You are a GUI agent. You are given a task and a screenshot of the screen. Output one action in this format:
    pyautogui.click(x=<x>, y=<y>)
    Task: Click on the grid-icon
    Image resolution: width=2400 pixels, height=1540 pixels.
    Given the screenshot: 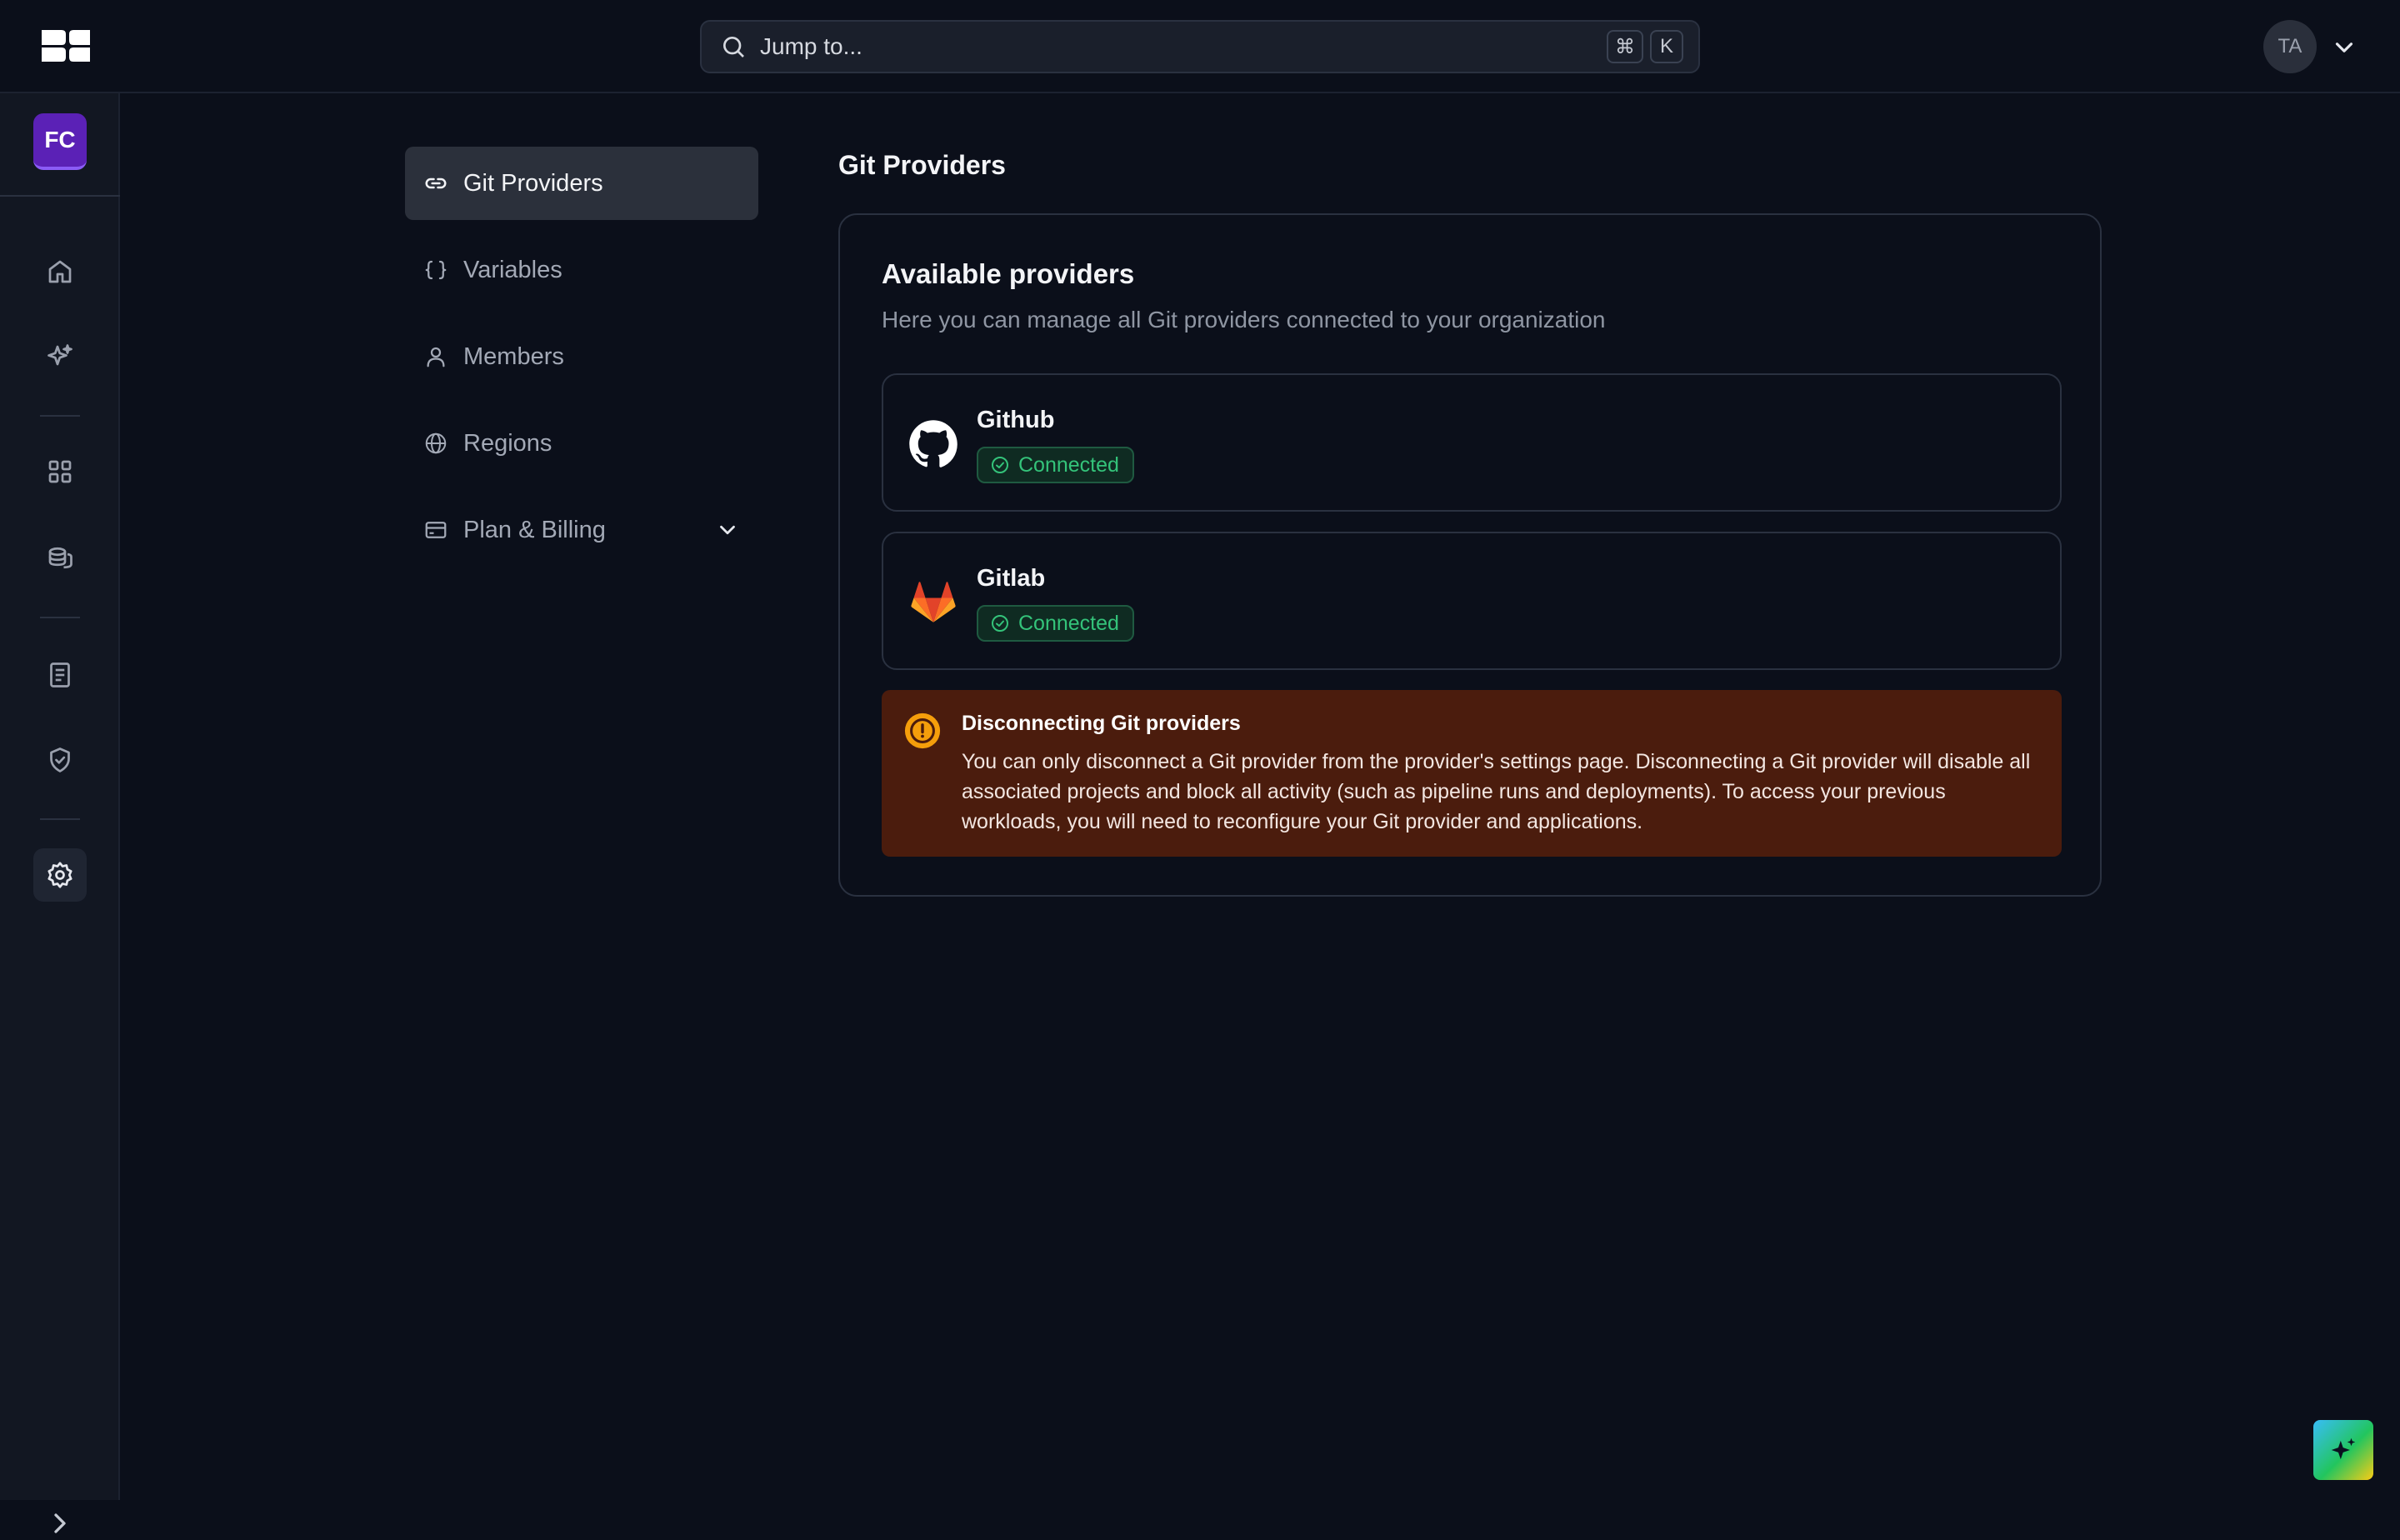 What is the action you would take?
    pyautogui.click(x=60, y=471)
    